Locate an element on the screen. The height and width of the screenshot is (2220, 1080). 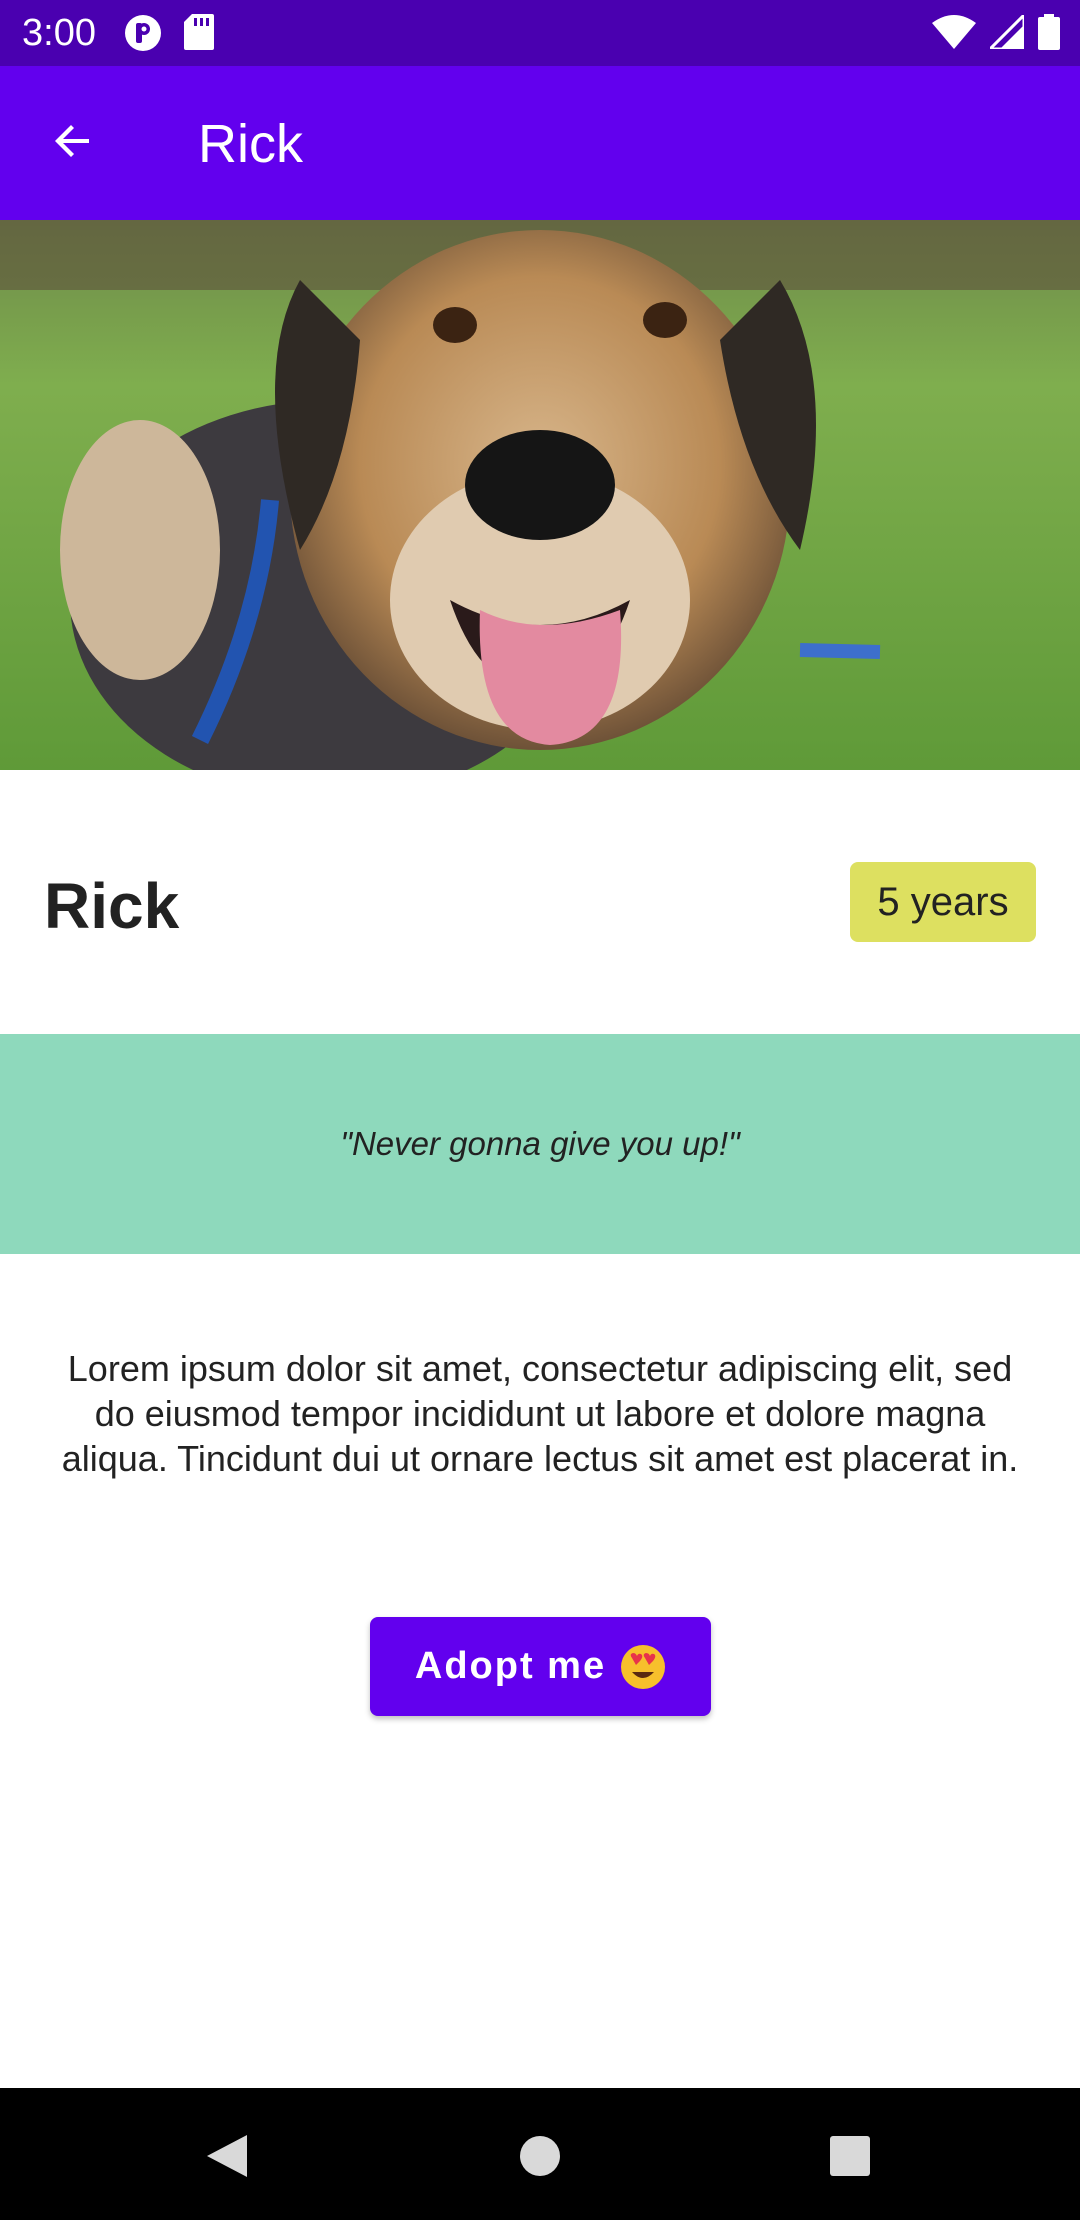
nav-home-button is located at coordinates (540, 2158).